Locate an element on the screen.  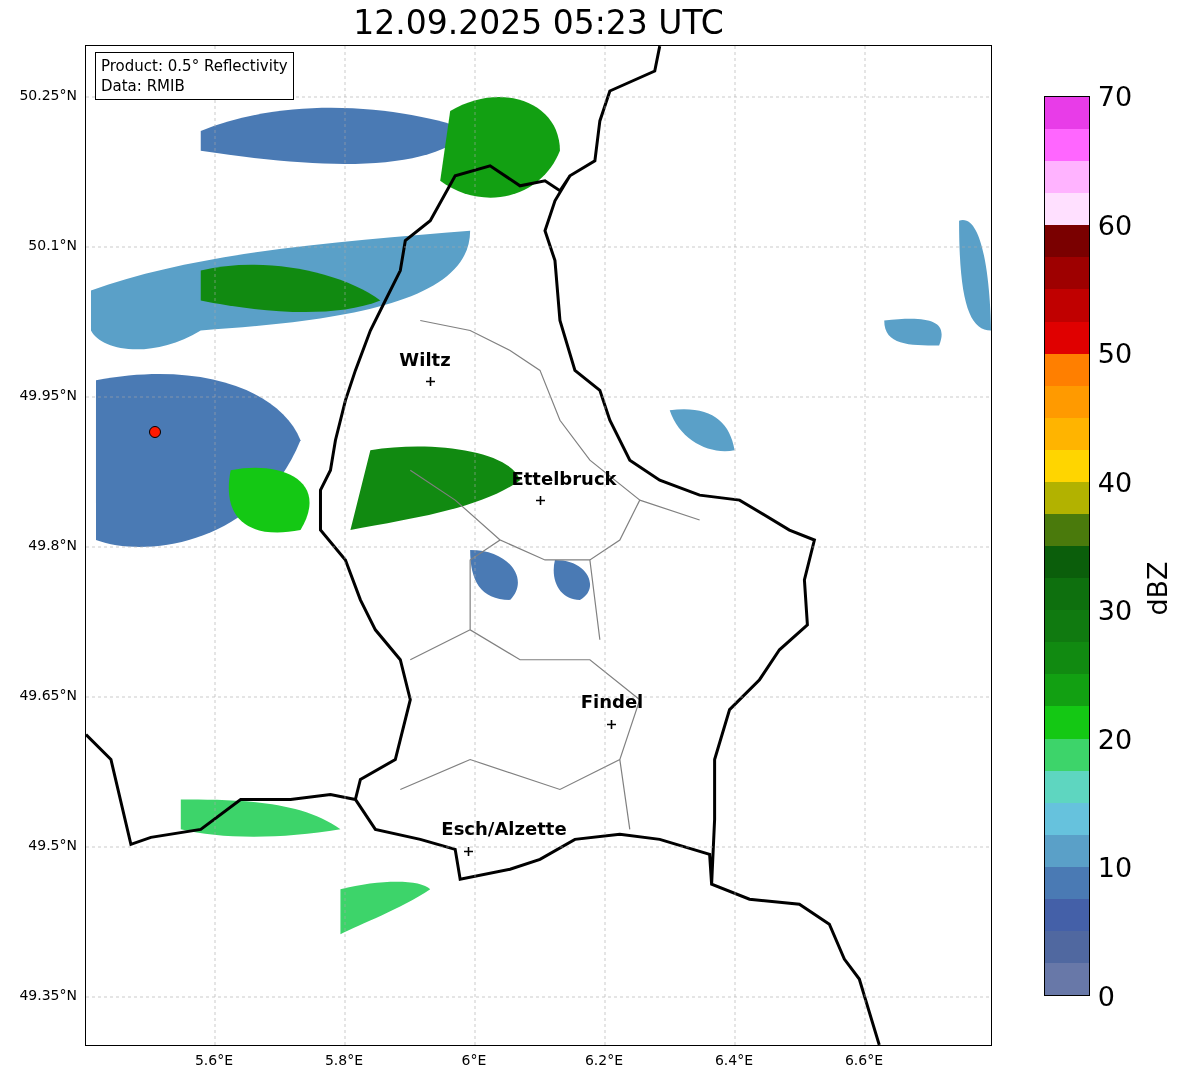
latitude-label: 50.25°N is located at coordinates (48, 95).